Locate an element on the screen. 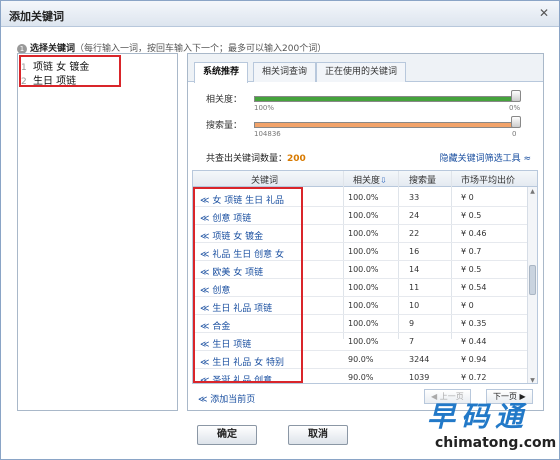 This screenshot has width=560, height=460. dialog-title: 添加关键词 is located at coordinates (36, 16).